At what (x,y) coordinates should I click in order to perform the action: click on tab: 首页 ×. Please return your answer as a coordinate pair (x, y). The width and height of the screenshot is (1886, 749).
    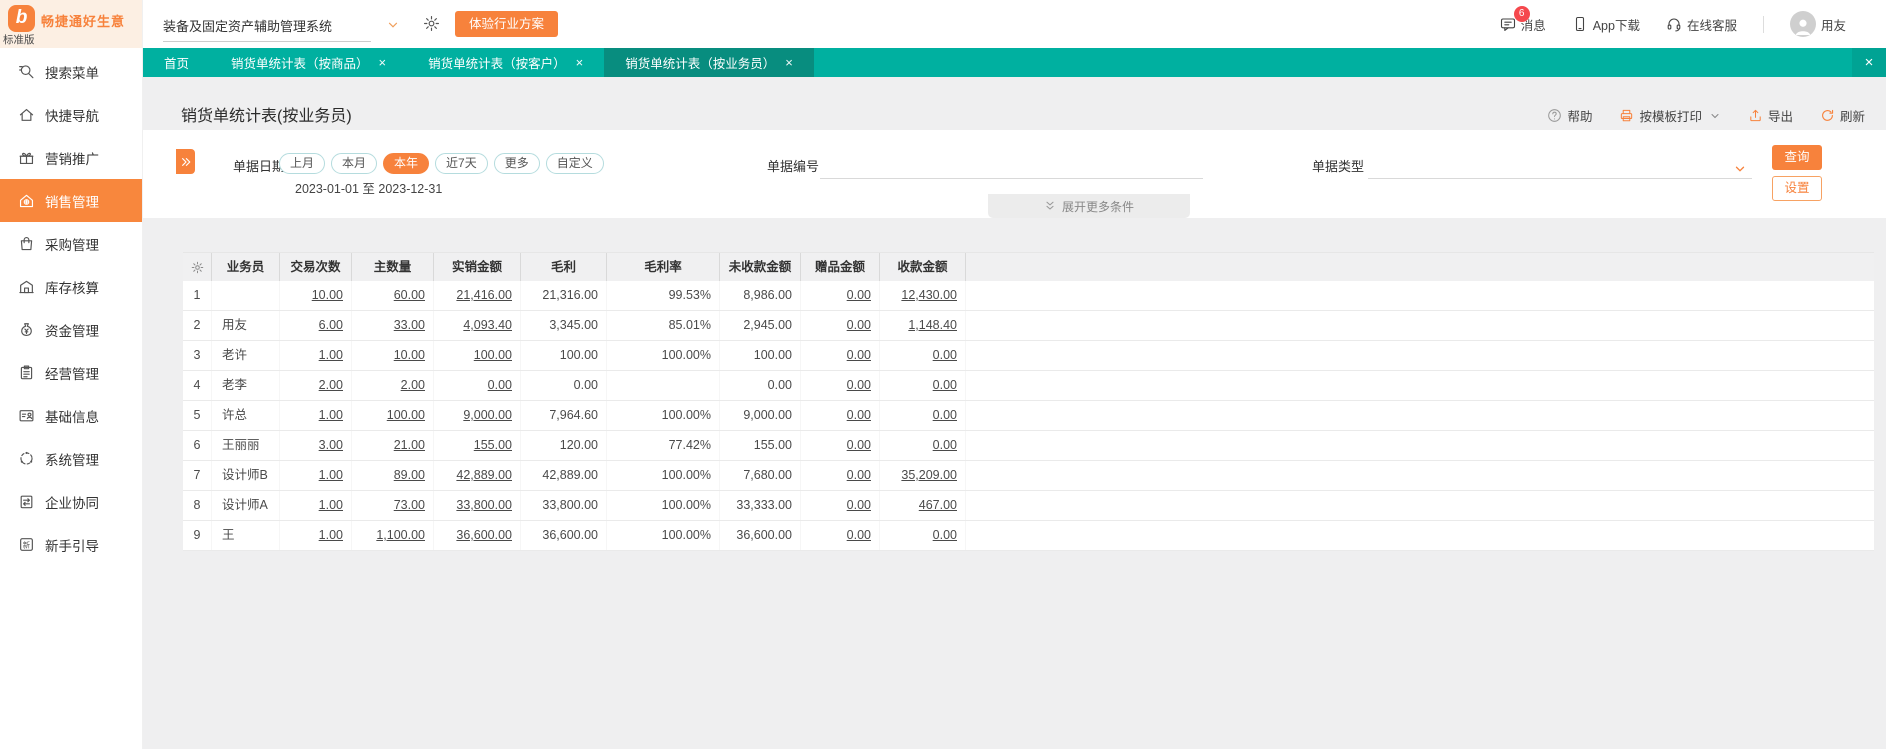
    Looking at the image, I should click on (176, 62).